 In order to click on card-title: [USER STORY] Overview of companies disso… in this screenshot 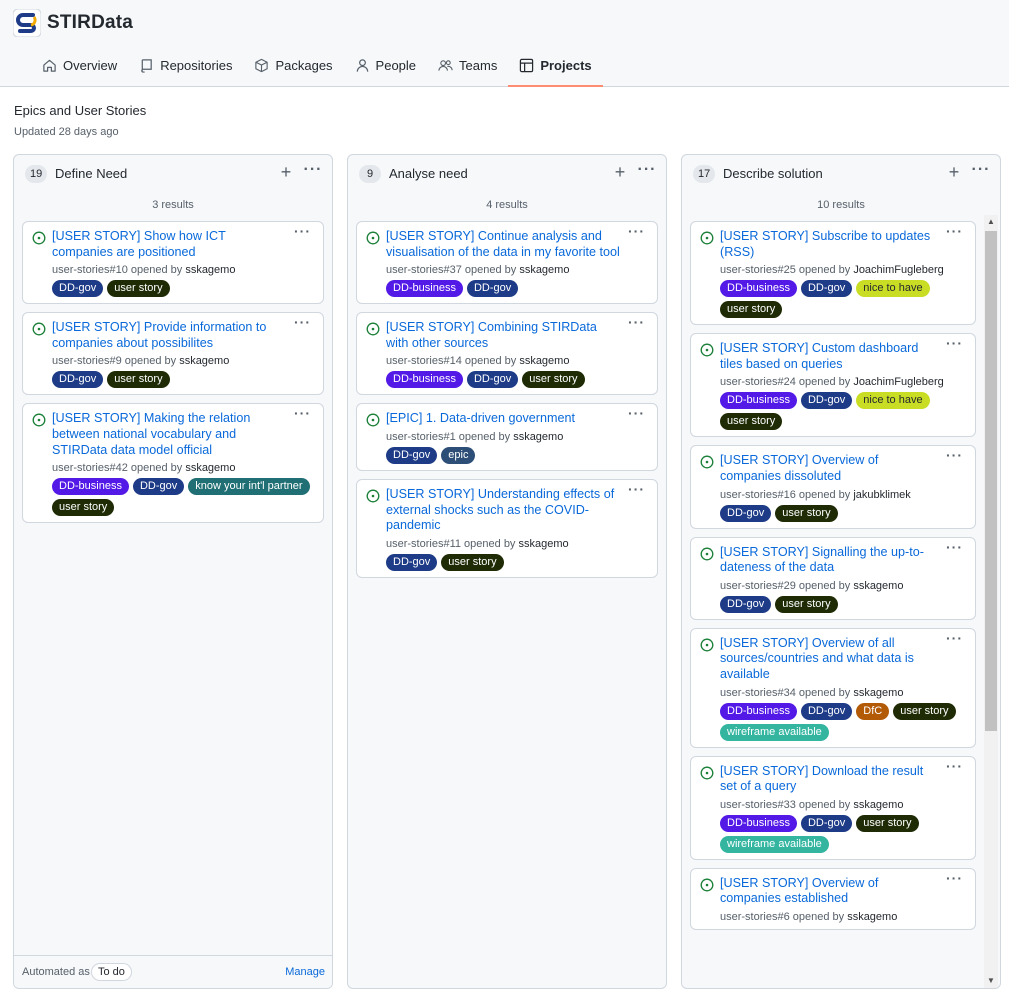, I will do `click(829, 468)`.